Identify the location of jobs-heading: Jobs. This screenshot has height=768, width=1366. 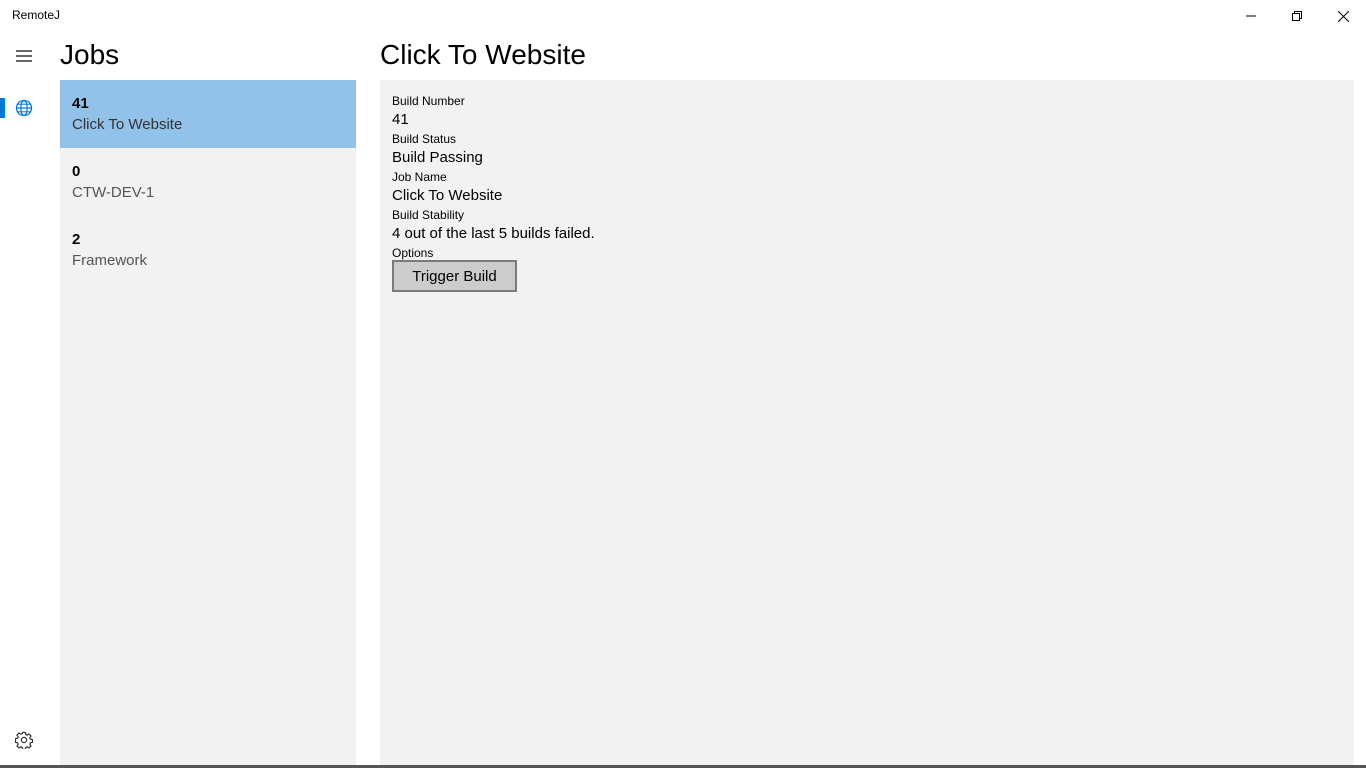
(90, 54).